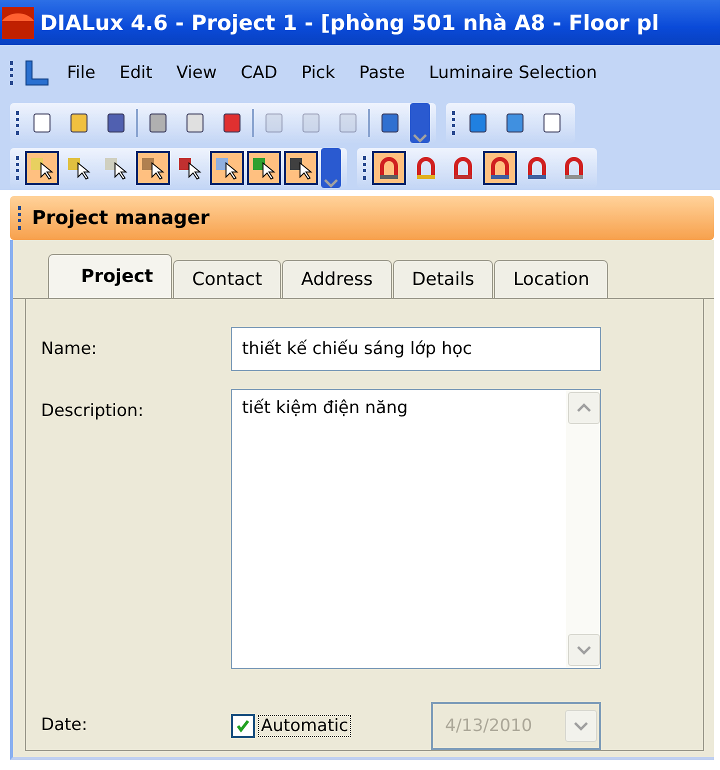 This screenshot has height=770, width=720. What do you see at coordinates (64, 725) in the screenshot?
I see `field-label: Date:` at bounding box center [64, 725].